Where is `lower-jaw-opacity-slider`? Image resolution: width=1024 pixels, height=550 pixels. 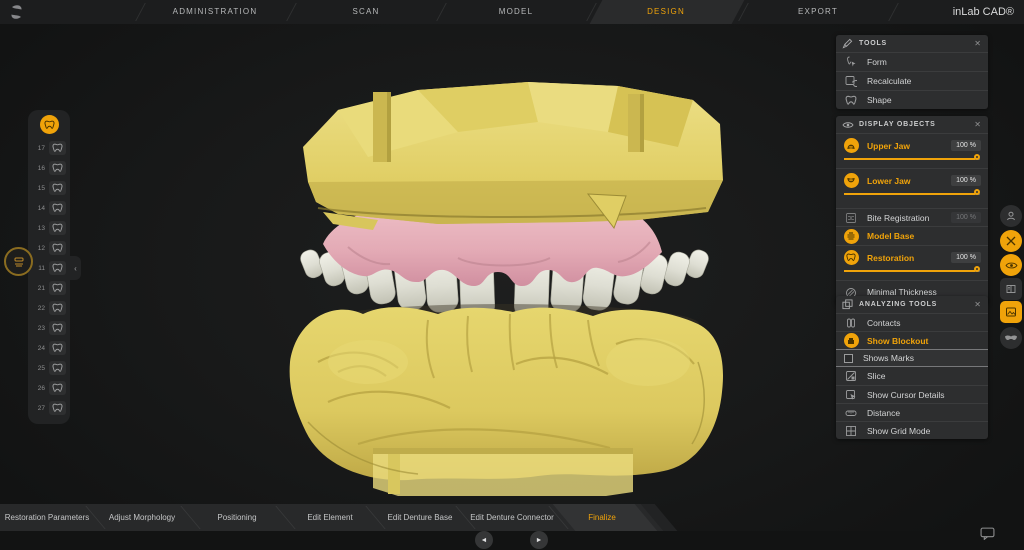
lower-jaw-opacity-slider is located at coordinates (912, 194).